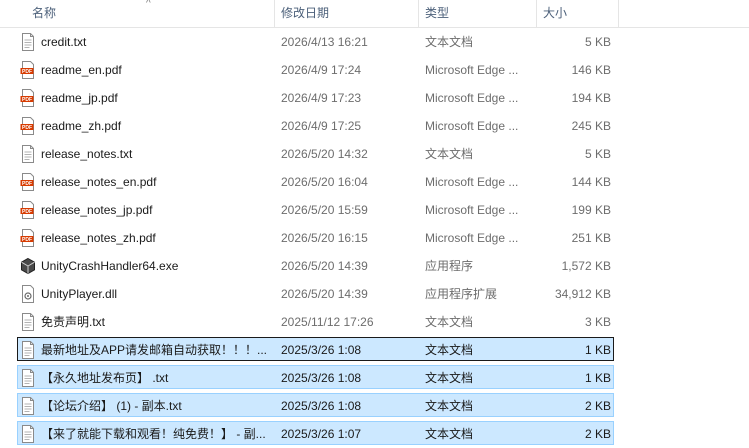 This screenshot has height=448, width=749. I want to click on file-name: readme_jp.pdf, so click(157, 98).